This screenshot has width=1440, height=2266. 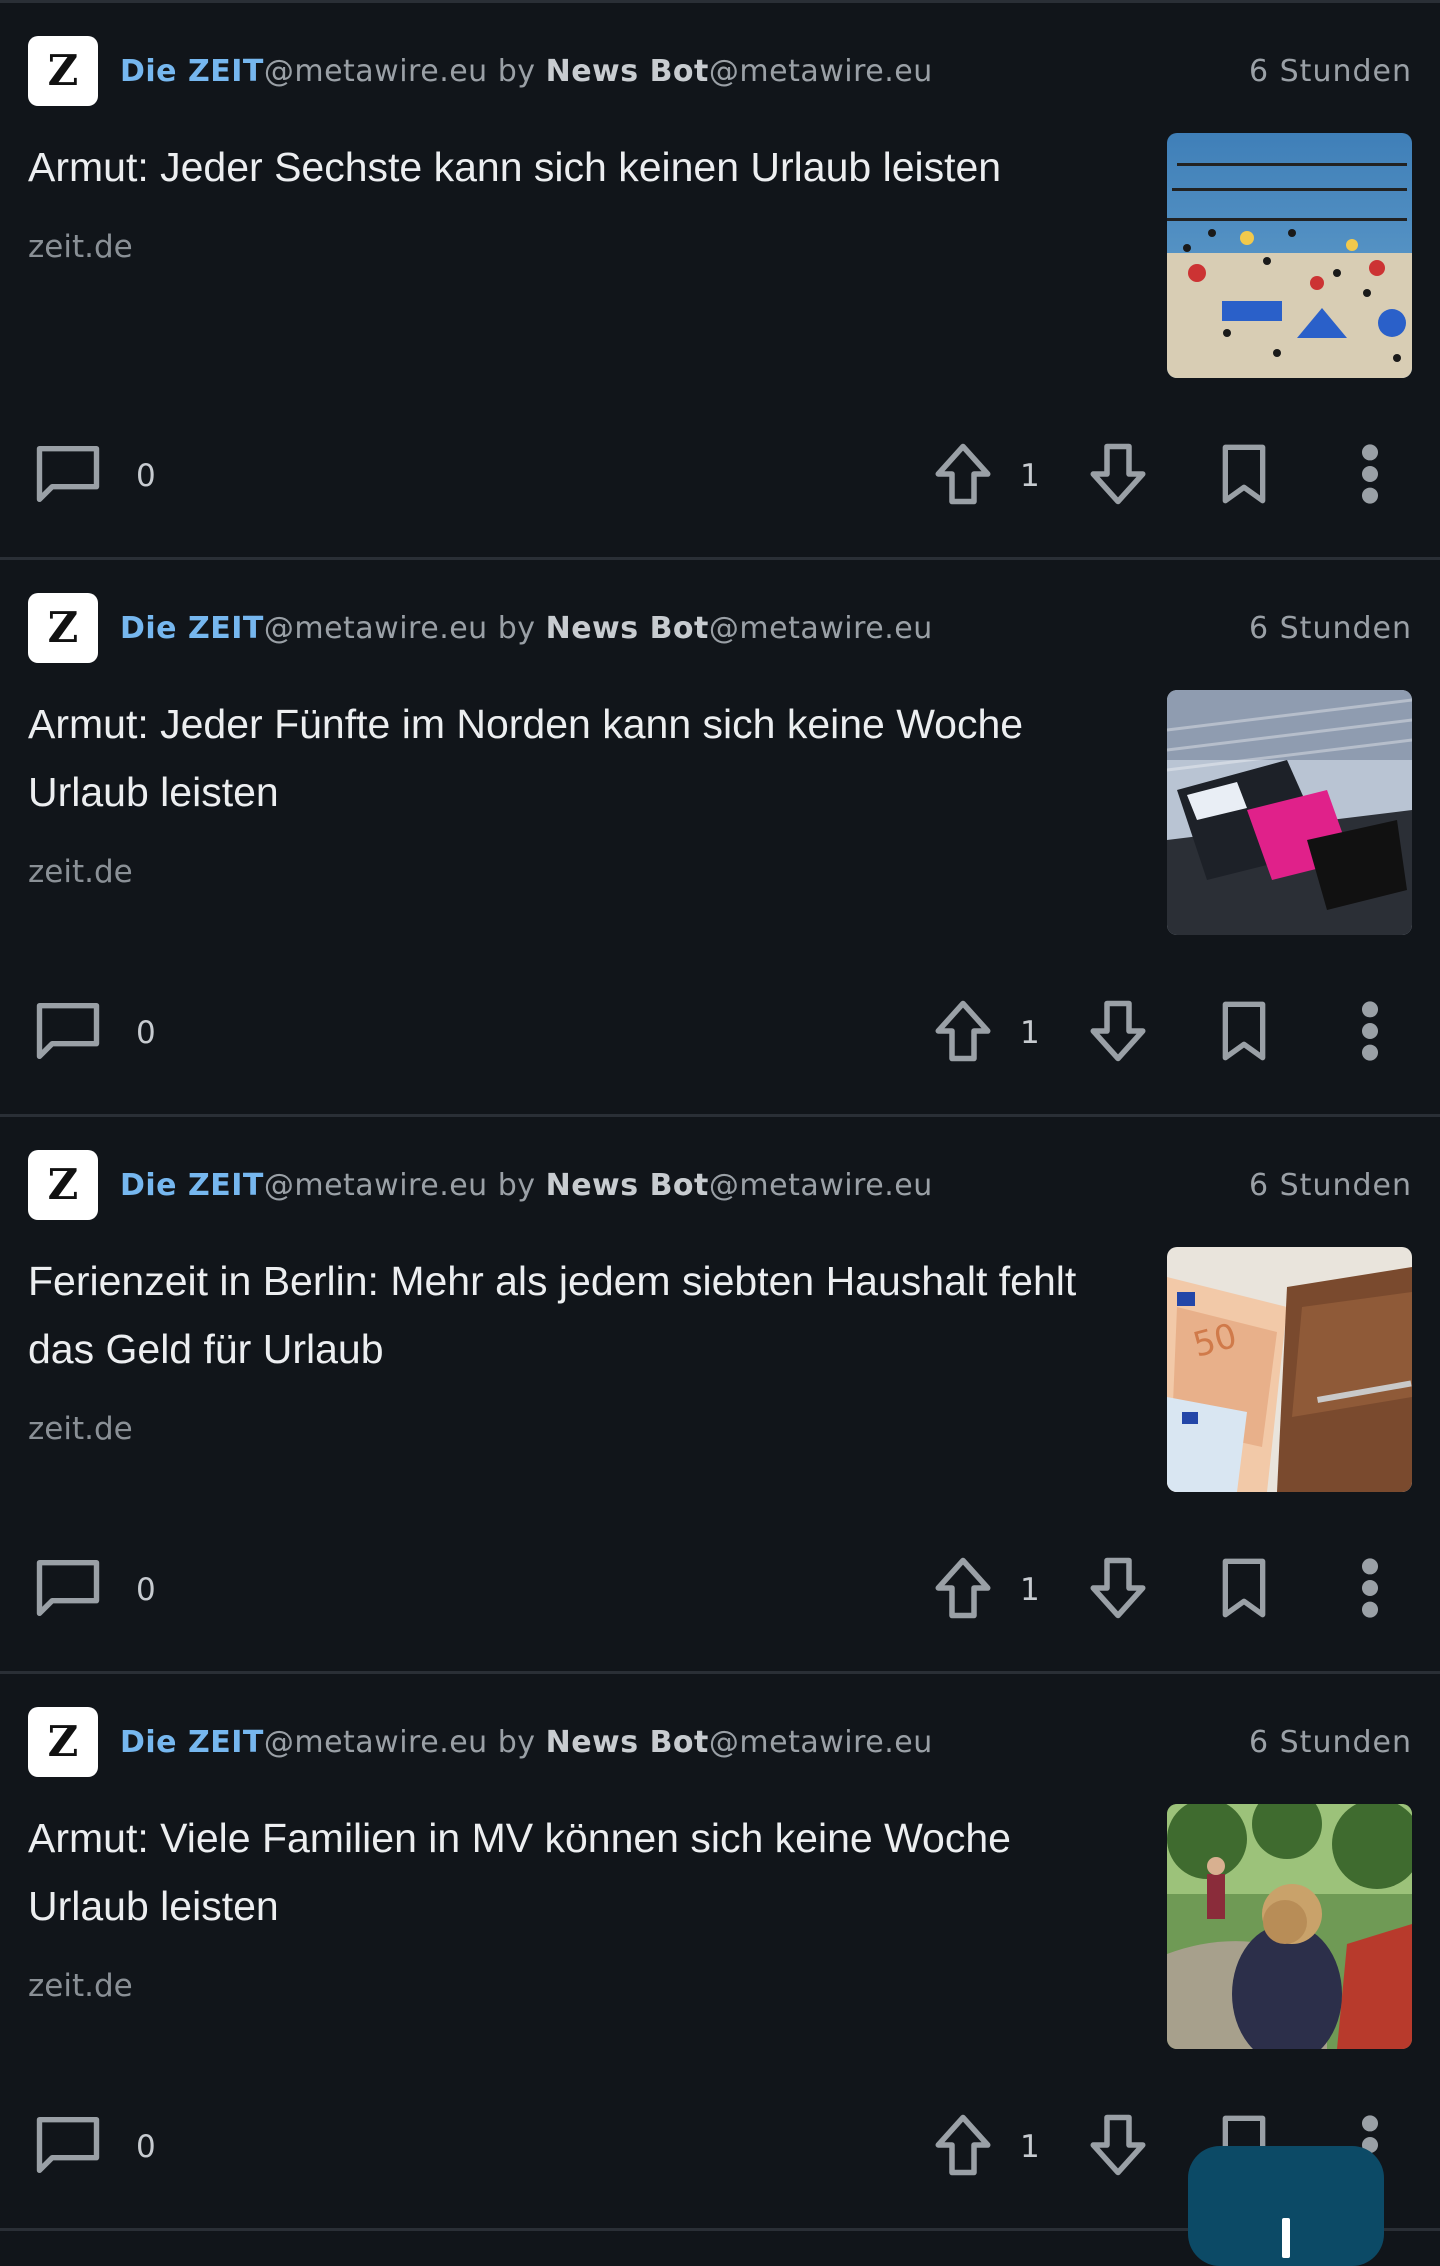 I want to click on plus-icon, so click(x=1286, y=2238).